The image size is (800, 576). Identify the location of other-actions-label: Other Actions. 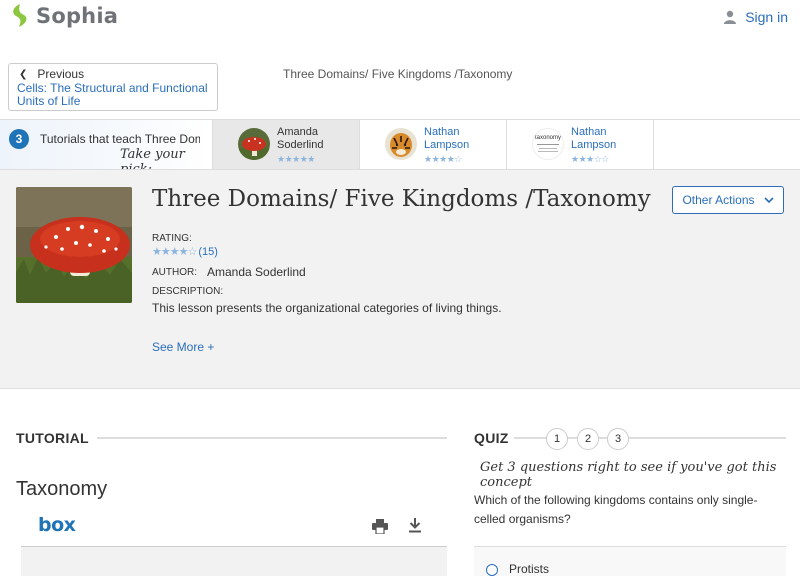
(718, 200).